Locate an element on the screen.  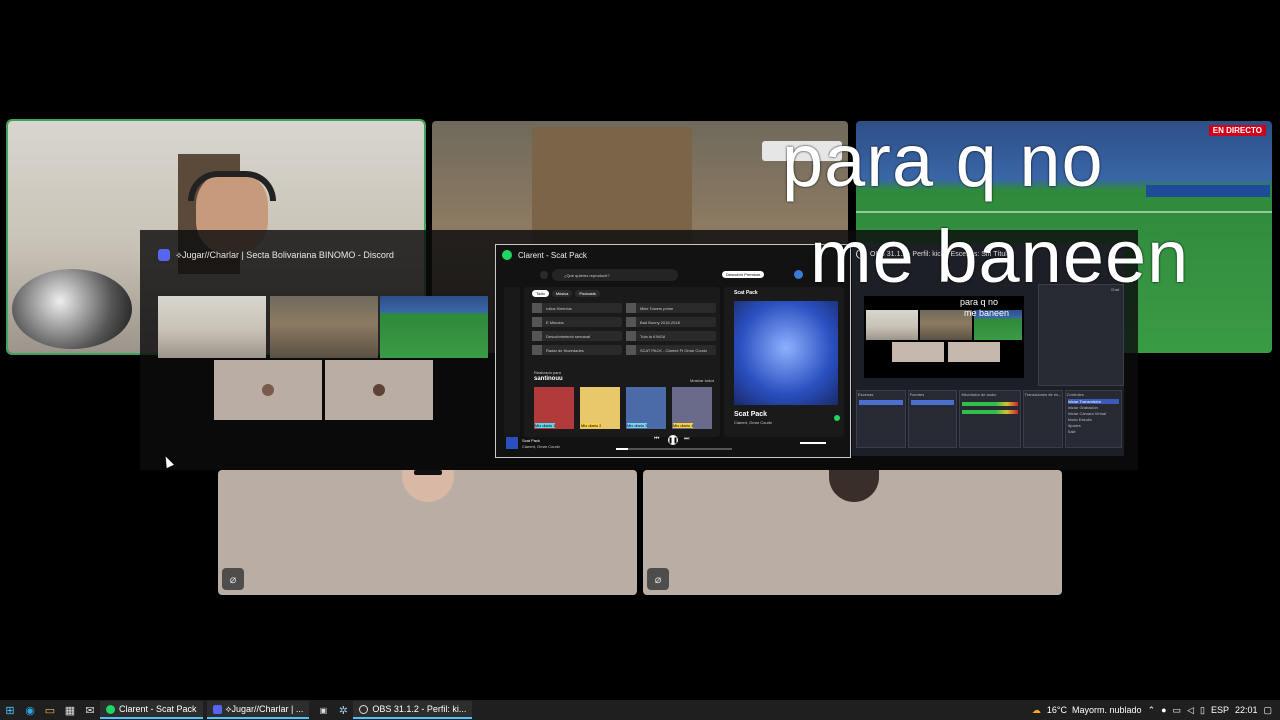
profile-avatar is located at coordinates (798, 274).